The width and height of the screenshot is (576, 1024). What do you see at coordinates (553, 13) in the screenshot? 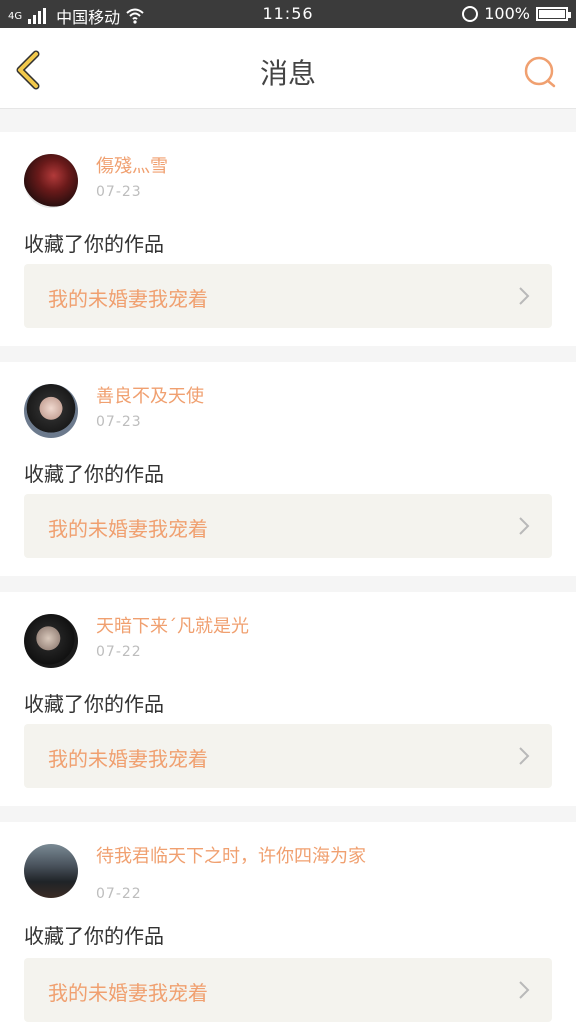
I see `battery-icon` at bounding box center [553, 13].